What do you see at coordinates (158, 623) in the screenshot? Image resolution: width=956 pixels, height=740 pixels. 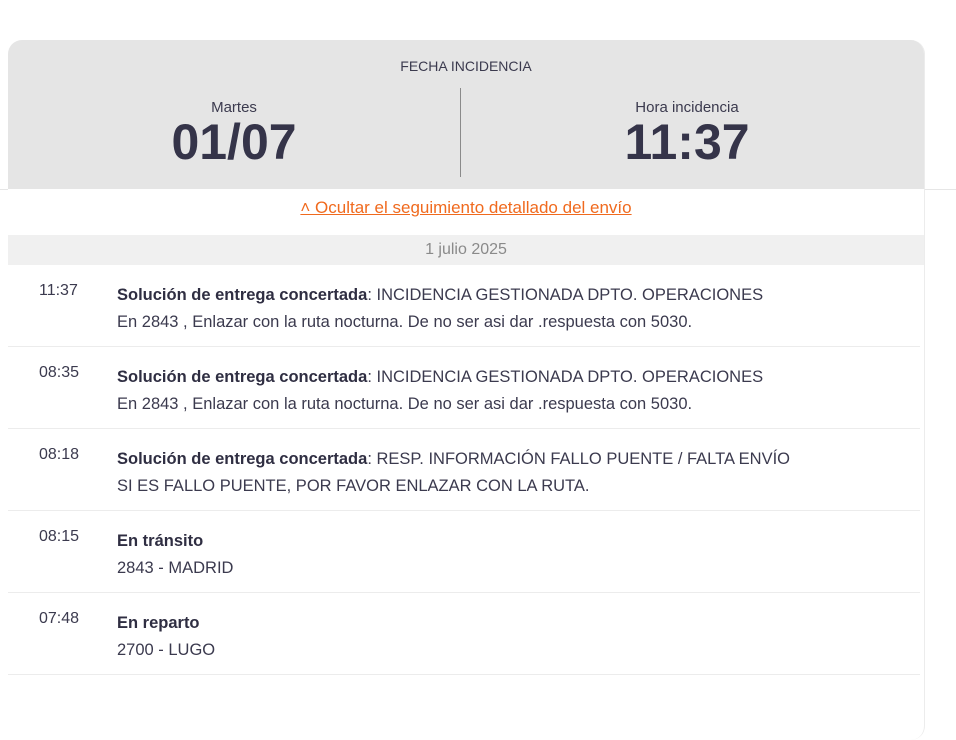 I see `event-status: En reparto` at bounding box center [158, 623].